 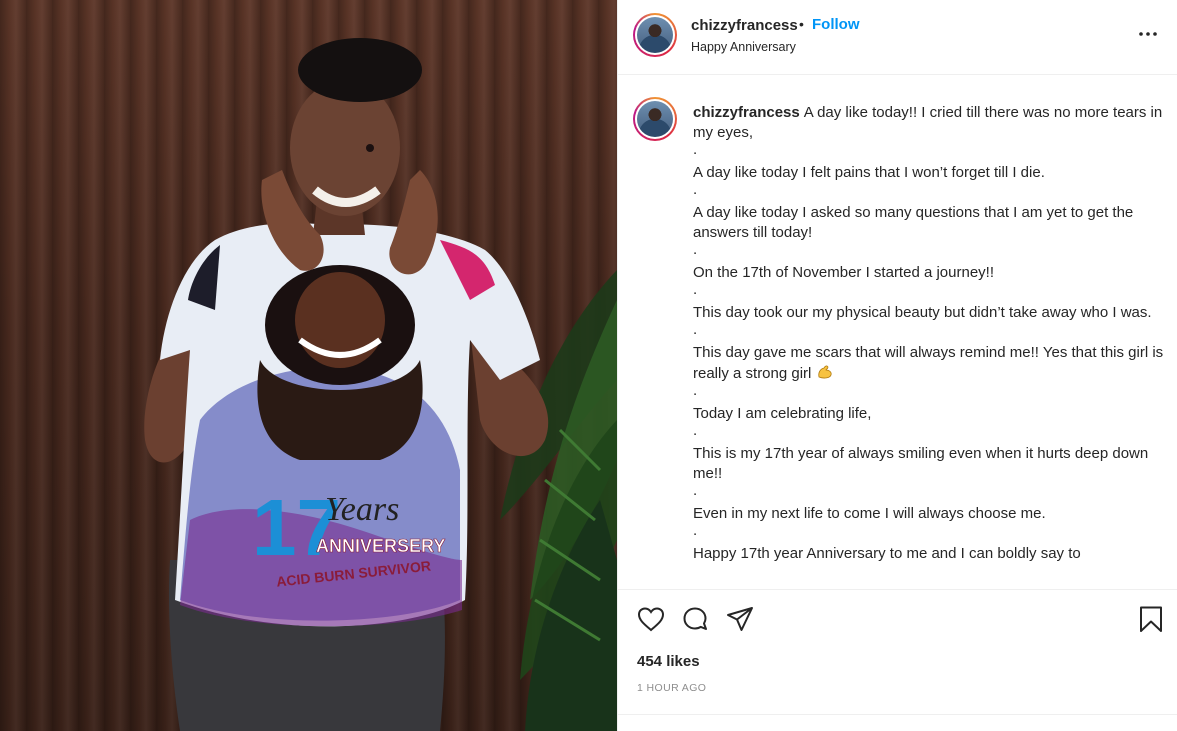 What do you see at coordinates (782, 413) in the screenshot?
I see `caption-line: Today I am celebrating life,` at bounding box center [782, 413].